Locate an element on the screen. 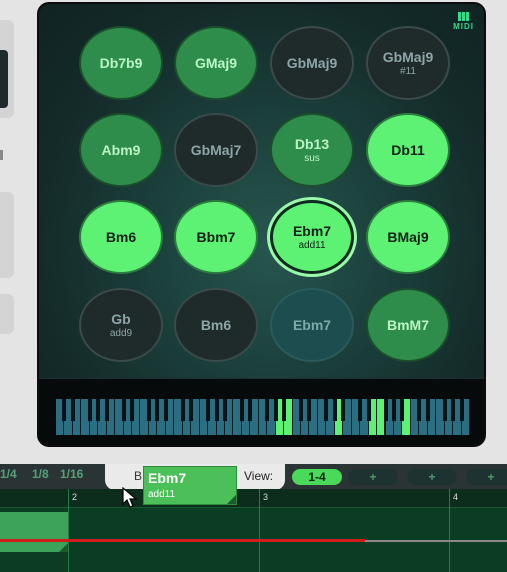 The image size is (507, 572). quantize-1-8: 1/8 is located at coordinates (40, 474).